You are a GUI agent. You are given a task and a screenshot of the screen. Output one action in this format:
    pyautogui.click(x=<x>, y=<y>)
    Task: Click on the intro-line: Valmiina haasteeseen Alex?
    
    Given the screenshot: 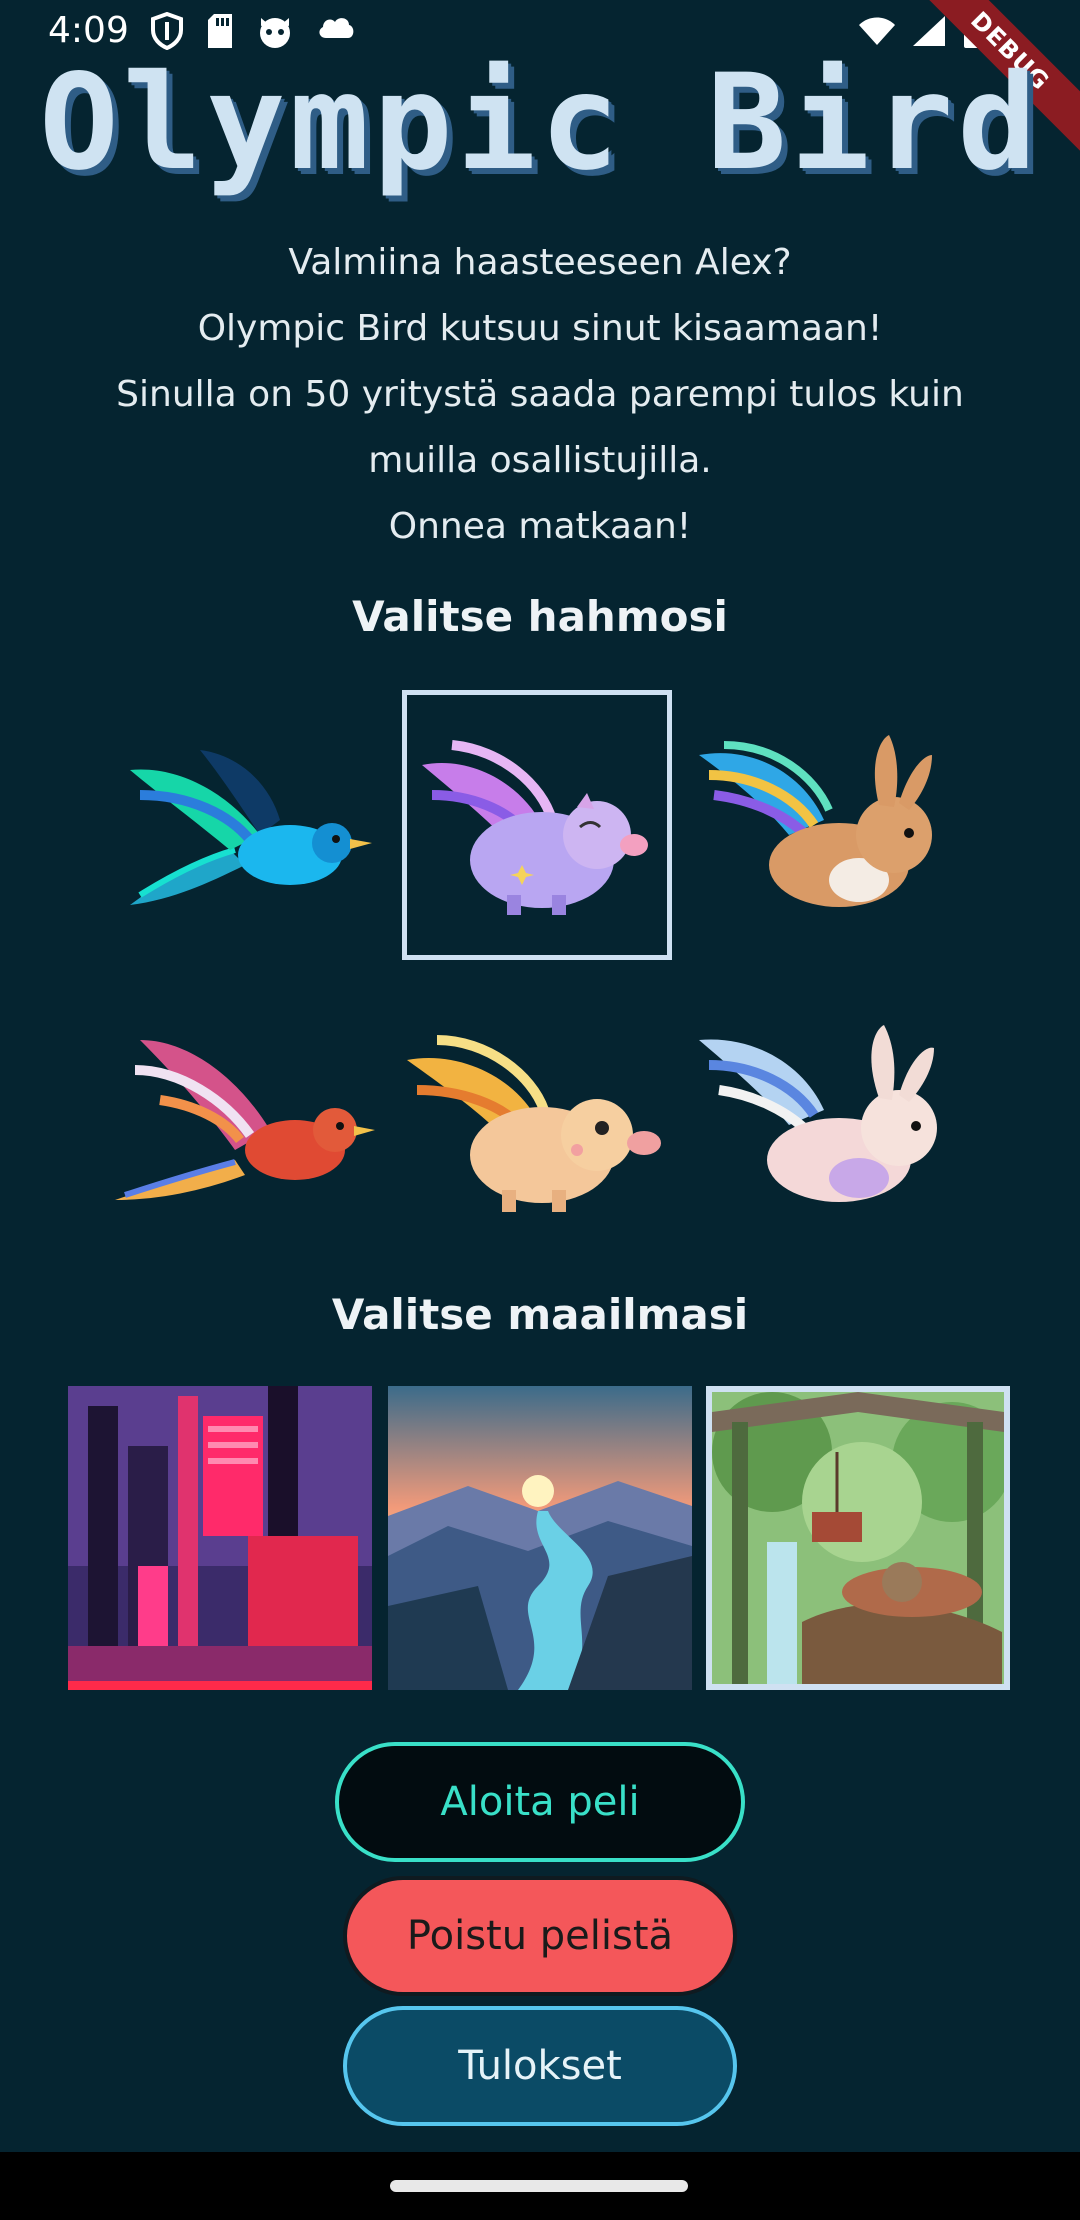 What is the action you would take?
    pyautogui.click(x=540, y=262)
    